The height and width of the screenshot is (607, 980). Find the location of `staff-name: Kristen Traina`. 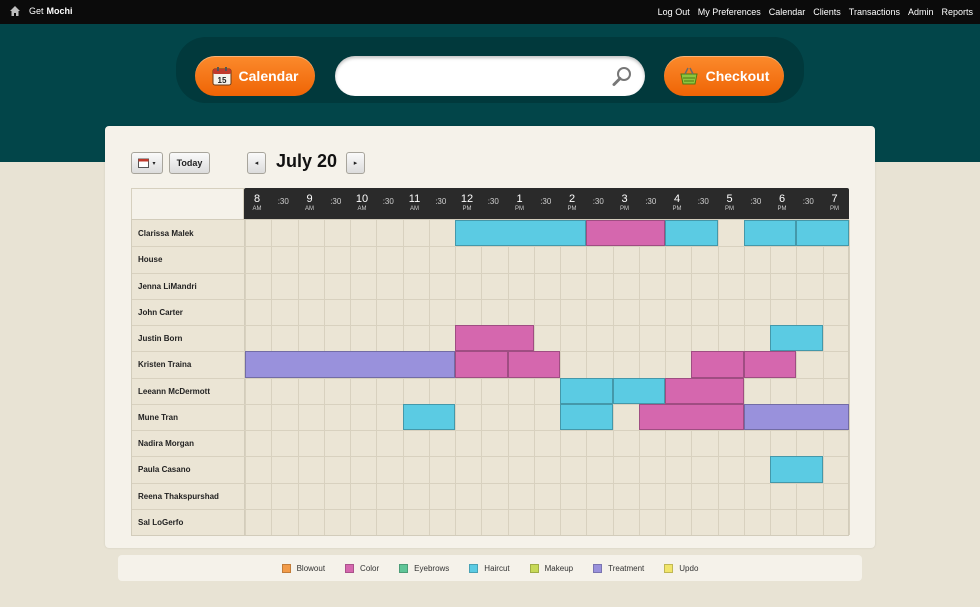

staff-name: Kristen Traina is located at coordinates (190, 364).